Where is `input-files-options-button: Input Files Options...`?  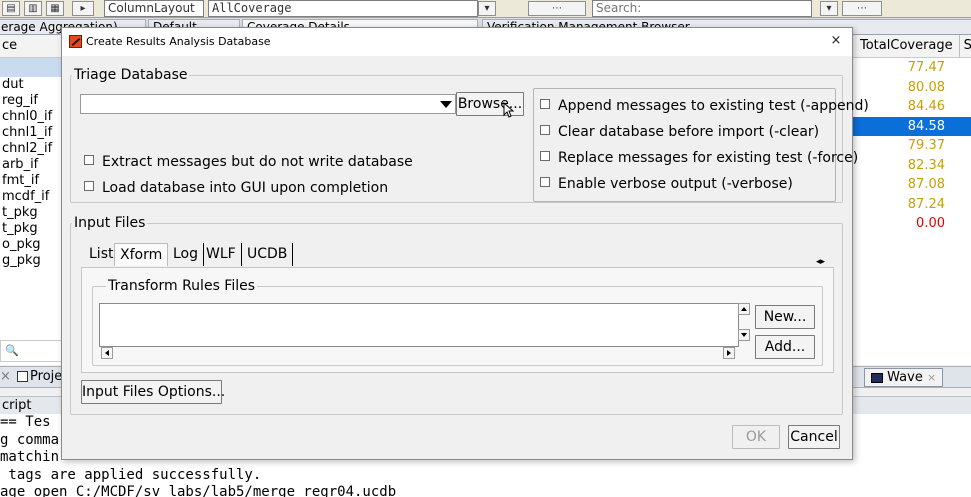 input-files-options-button: Input Files Options... is located at coordinates (153, 392).